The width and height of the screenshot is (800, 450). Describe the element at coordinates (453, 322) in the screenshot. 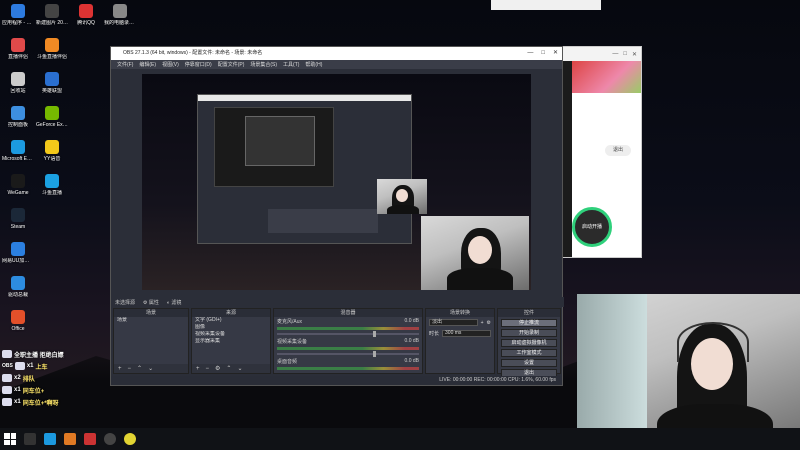

I see `transition-select: 淡出` at that location.